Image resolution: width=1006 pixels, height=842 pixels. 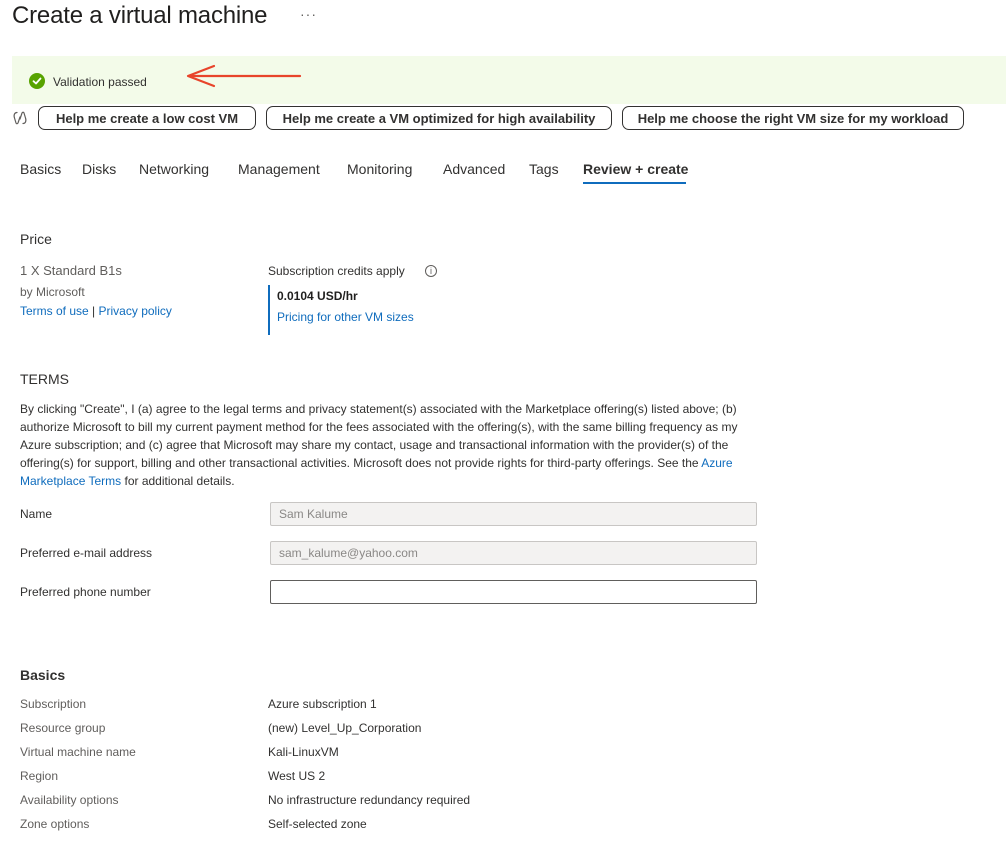 What do you see at coordinates (303, 752) in the screenshot?
I see `vm-name-value: Kali-LinuxVM` at bounding box center [303, 752].